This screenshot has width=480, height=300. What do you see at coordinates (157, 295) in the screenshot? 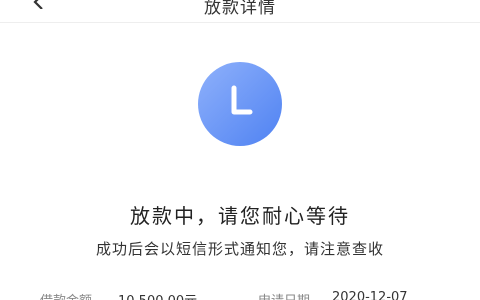
I see `amount-value: 10,500.00元` at bounding box center [157, 295].